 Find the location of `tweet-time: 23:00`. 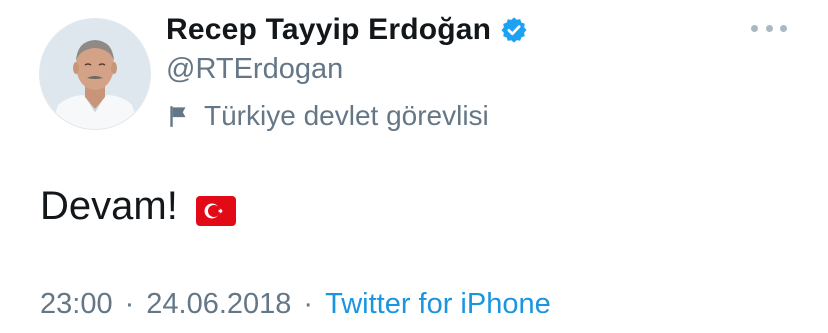

tweet-time: 23:00 is located at coordinates (76, 304).